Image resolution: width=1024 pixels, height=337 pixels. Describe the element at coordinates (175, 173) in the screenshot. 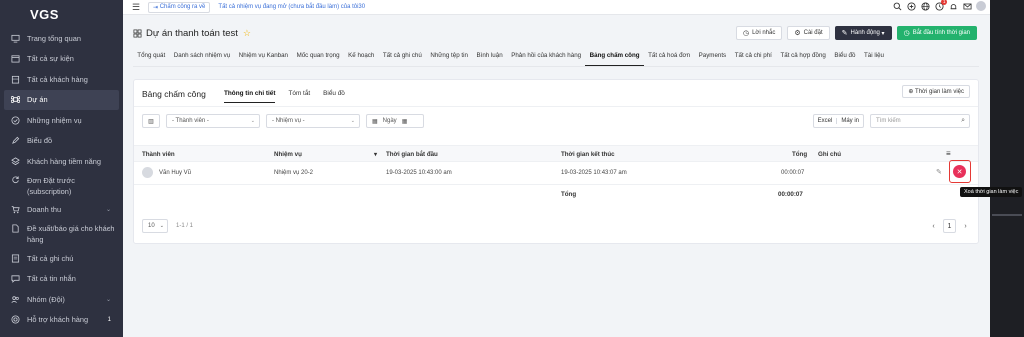

I see `row-member: Văn Huy Vũ` at that location.